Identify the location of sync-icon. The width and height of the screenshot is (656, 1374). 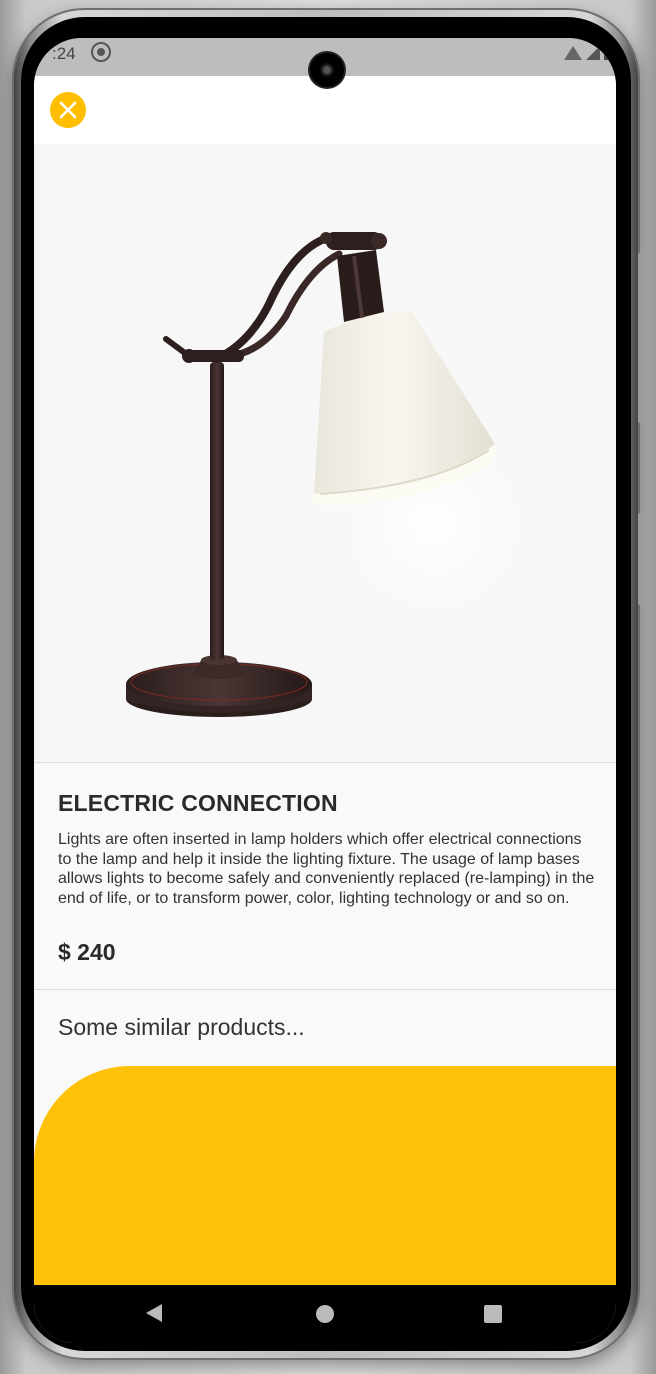
(101, 52).